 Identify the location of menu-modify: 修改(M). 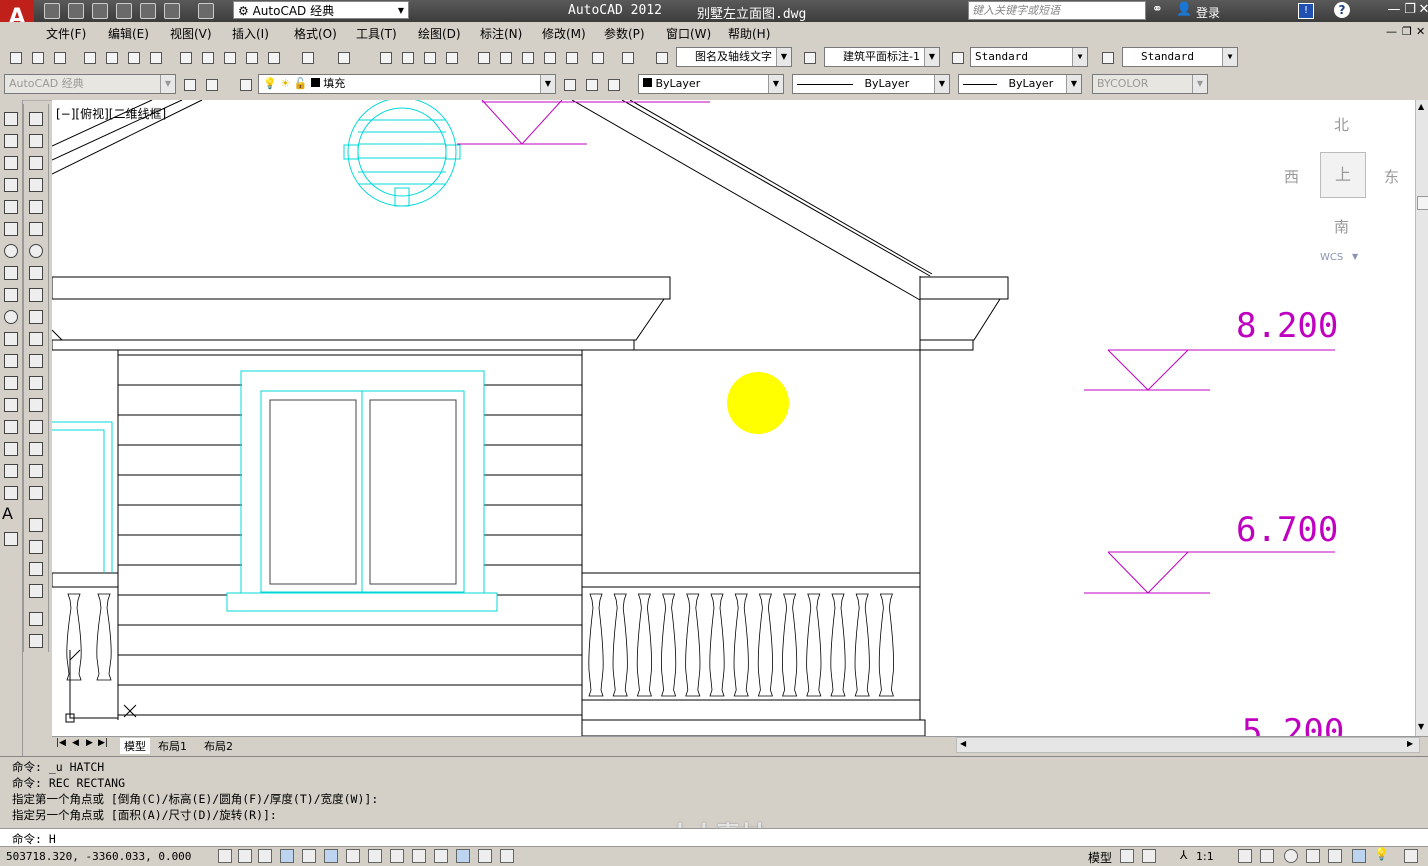
(564, 33).